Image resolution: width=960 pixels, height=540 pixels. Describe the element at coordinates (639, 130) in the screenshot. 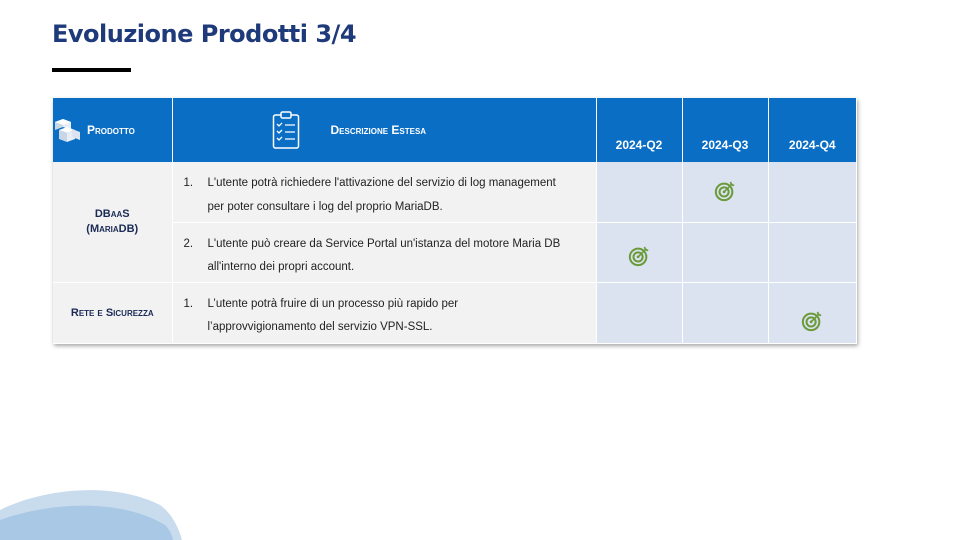

I see `header-q2: 2024-Q2` at that location.